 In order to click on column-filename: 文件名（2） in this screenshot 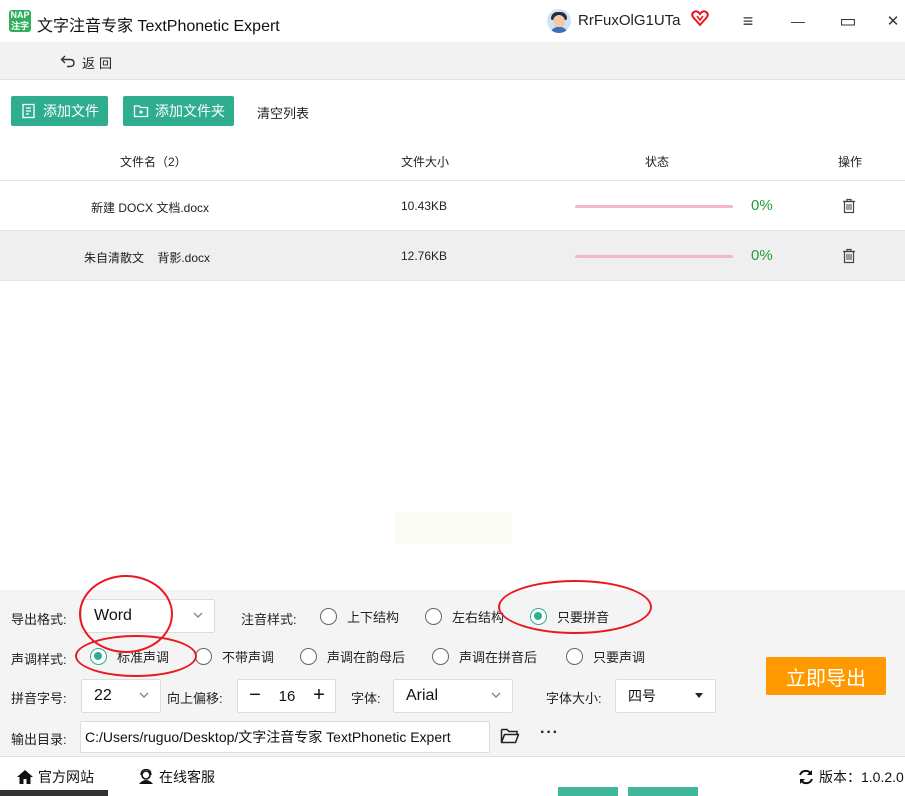, I will do `click(153, 162)`.